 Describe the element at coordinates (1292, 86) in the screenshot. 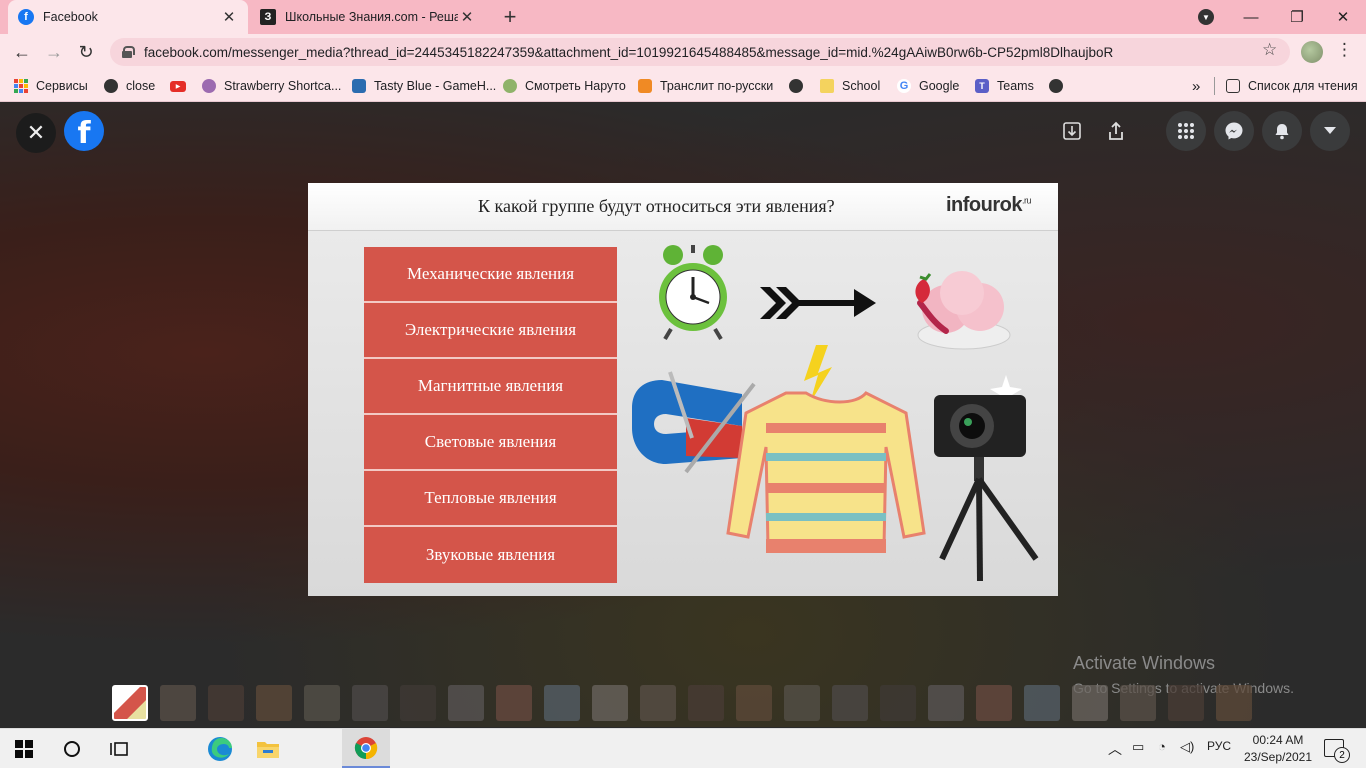

I see `reading-list-button: Список для чтения` at that location.